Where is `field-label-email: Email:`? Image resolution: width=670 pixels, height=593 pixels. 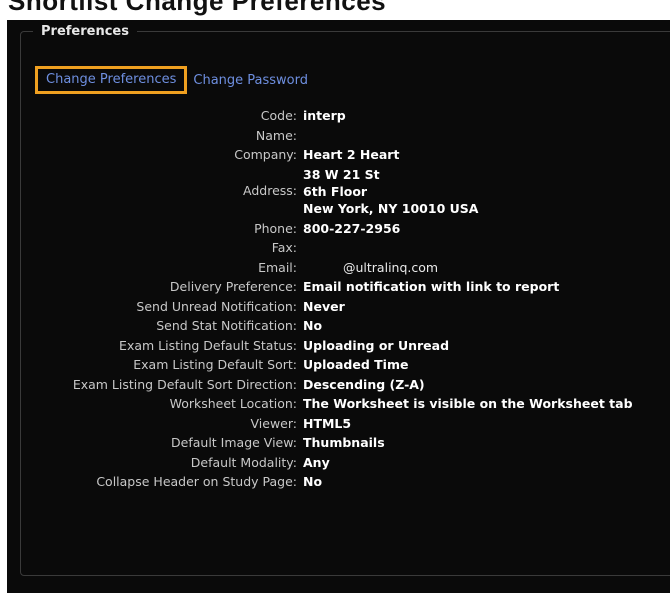 field-label-email: Email: is located at coordinates (277, 267).